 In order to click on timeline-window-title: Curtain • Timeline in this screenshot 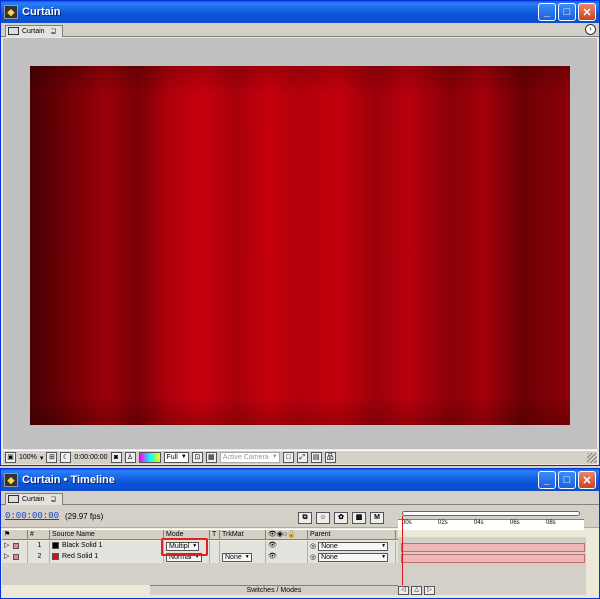, I will do `click(68, 480)`.